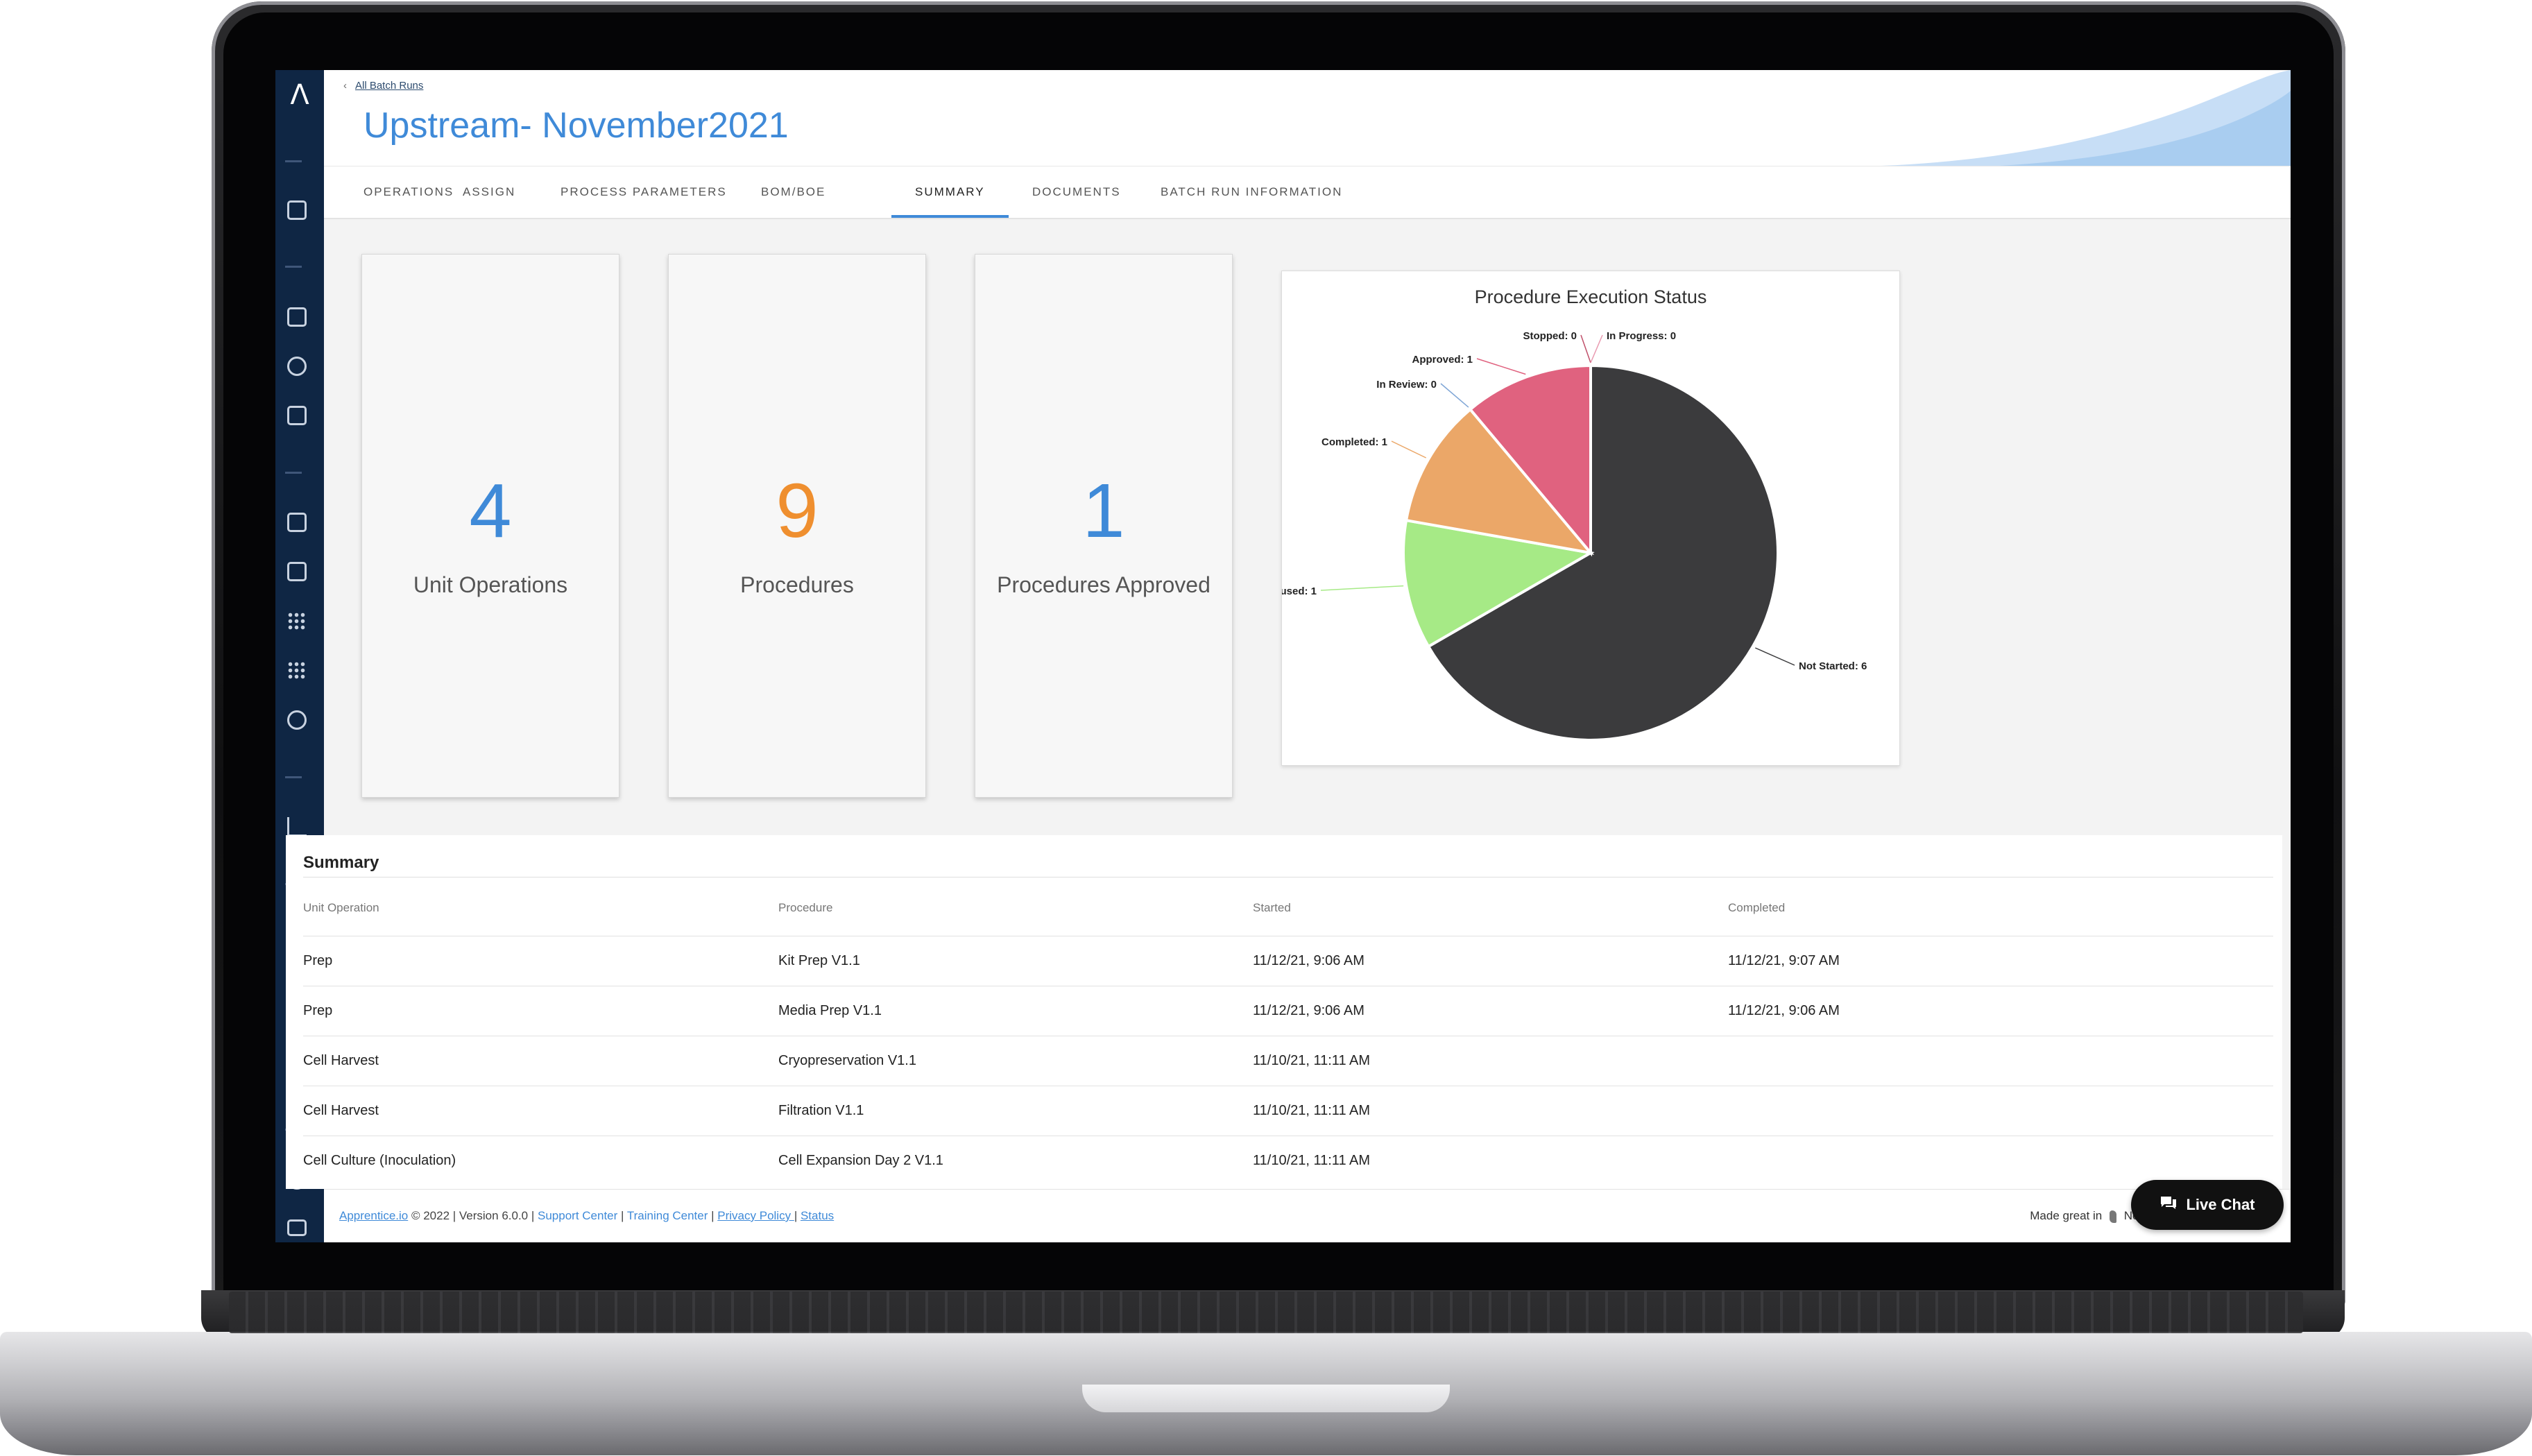 Image resolution: width=2532 pixels, height=1456 pixels. Describe the element at coordinates (489, 192) in the screenshot. I see `tab-assign: ASSIGN` at that location.